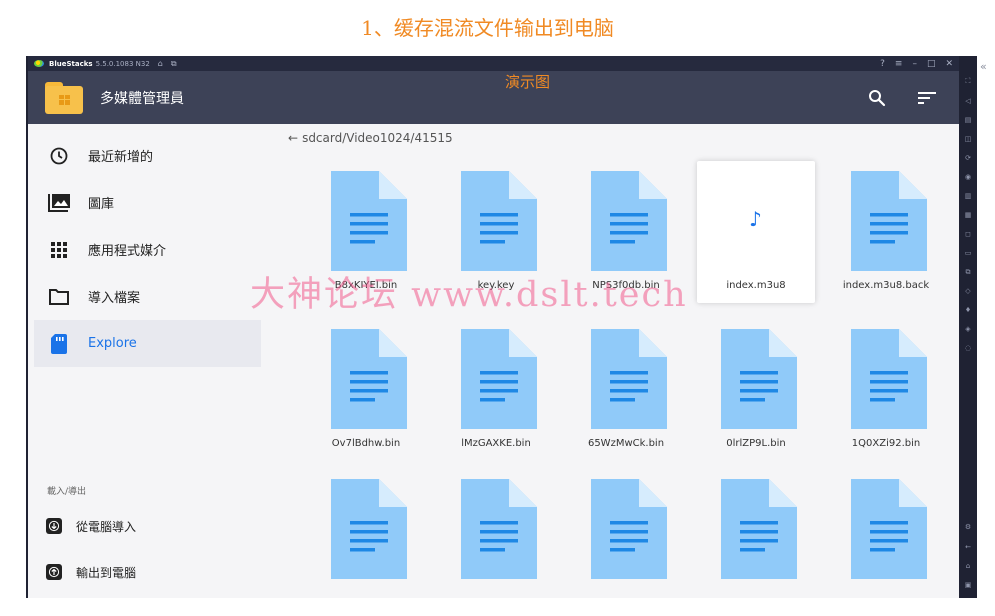 The height and width of the screenshot is (616, 995). Describe the element at coordinates (366, 443) in the screenshot. I see `file-name: Ov7lBdhw.bin` at that location.